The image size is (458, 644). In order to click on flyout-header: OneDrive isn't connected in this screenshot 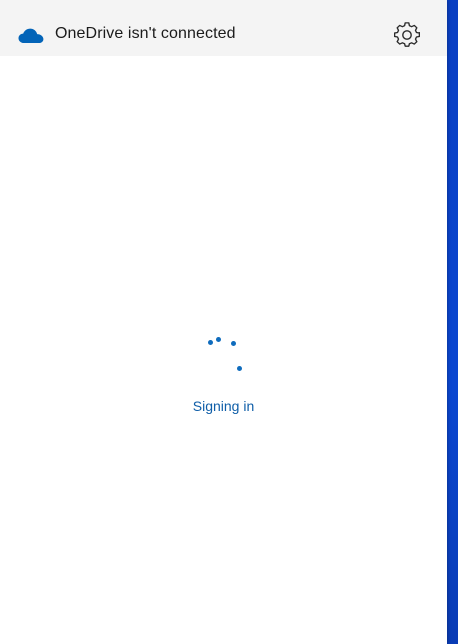, I will do `click(223, 28)`.